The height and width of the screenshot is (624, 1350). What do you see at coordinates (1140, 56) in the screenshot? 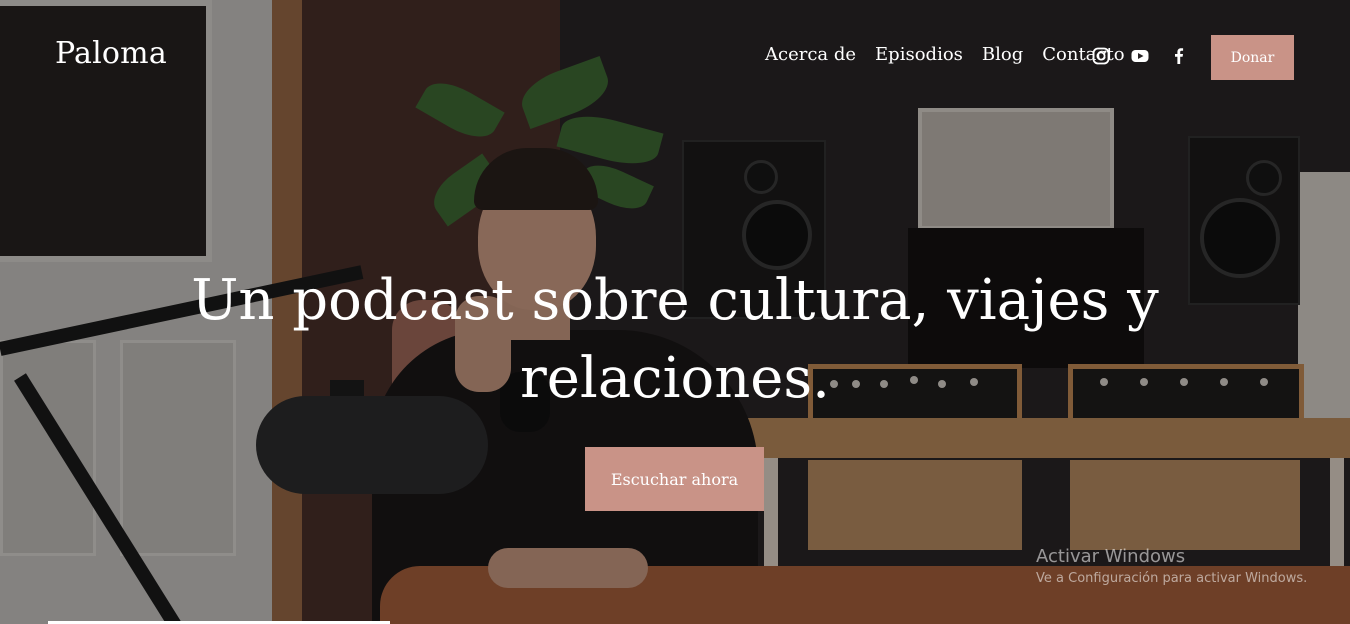
I see `youtube-icon` at bounding box center [1140, 56].